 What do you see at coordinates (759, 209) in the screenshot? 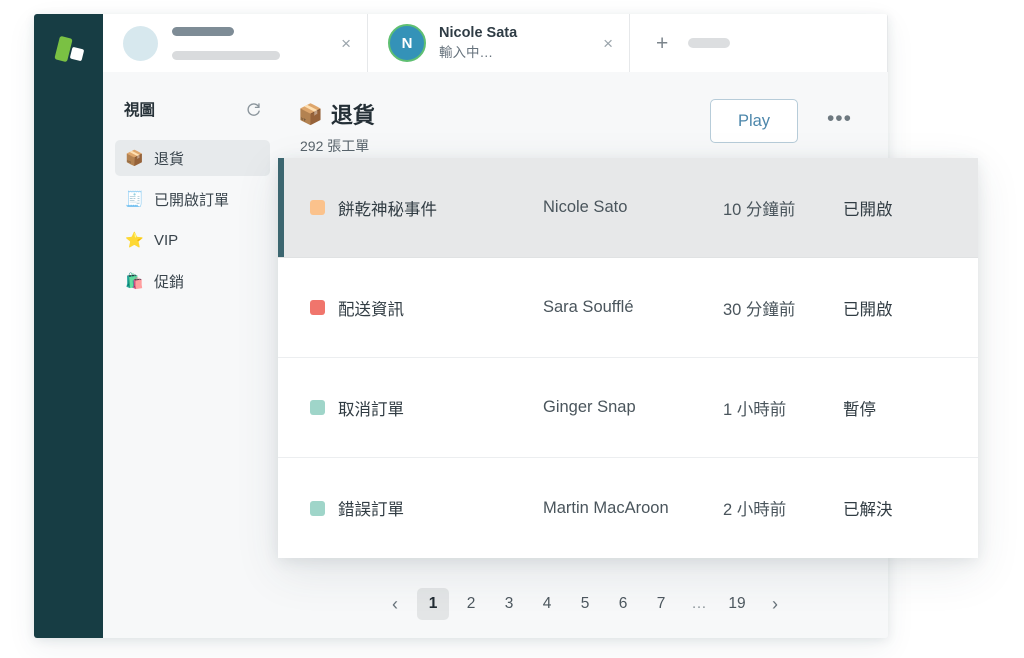
I see `row-time: 10 分鐘前` at bounding box center [759, 209].